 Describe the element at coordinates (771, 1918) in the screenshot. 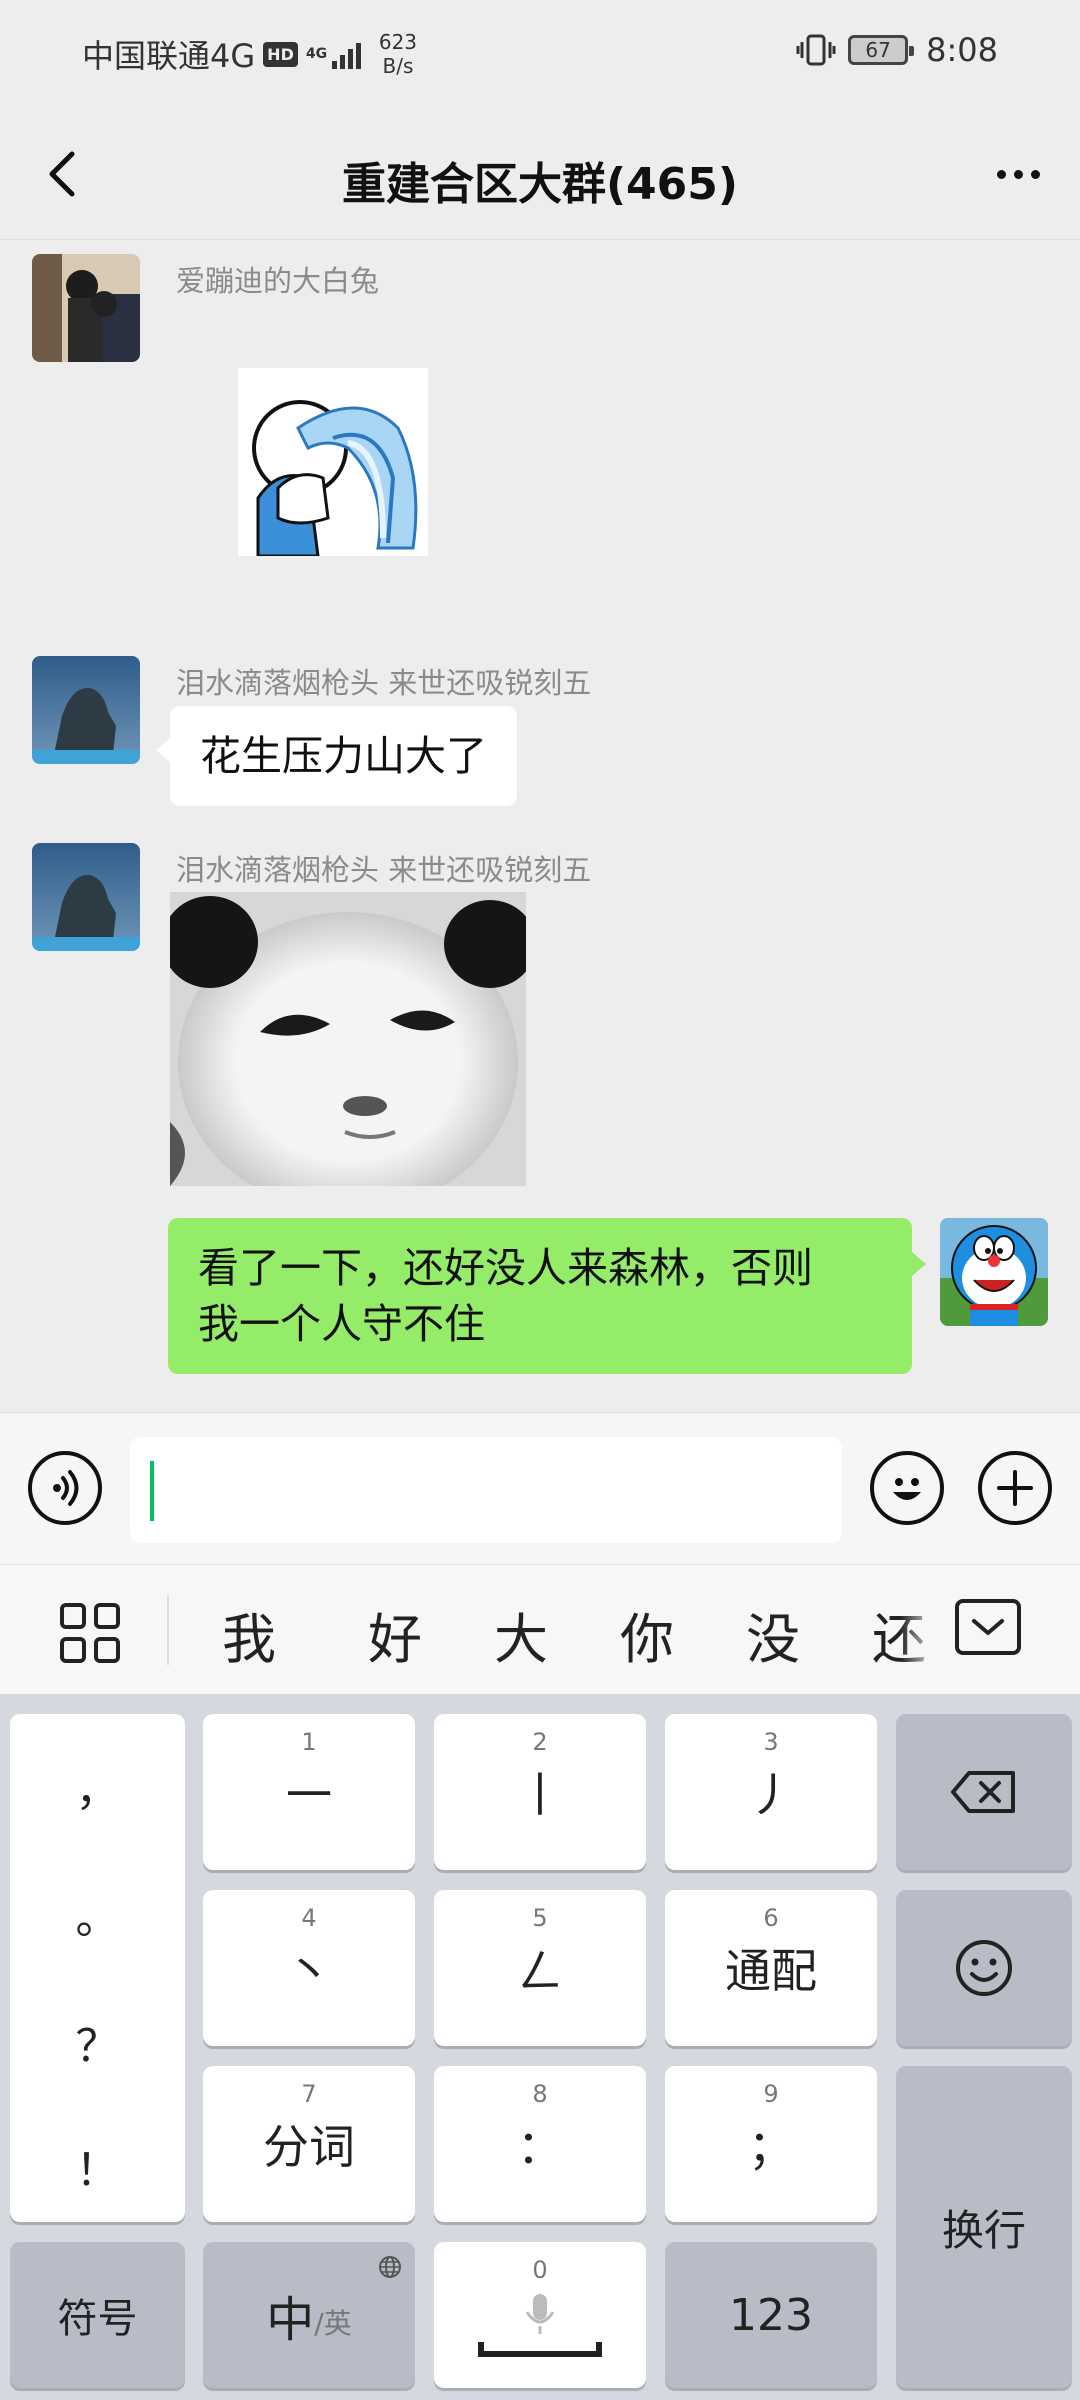

I see `key-number: 6` at that location.